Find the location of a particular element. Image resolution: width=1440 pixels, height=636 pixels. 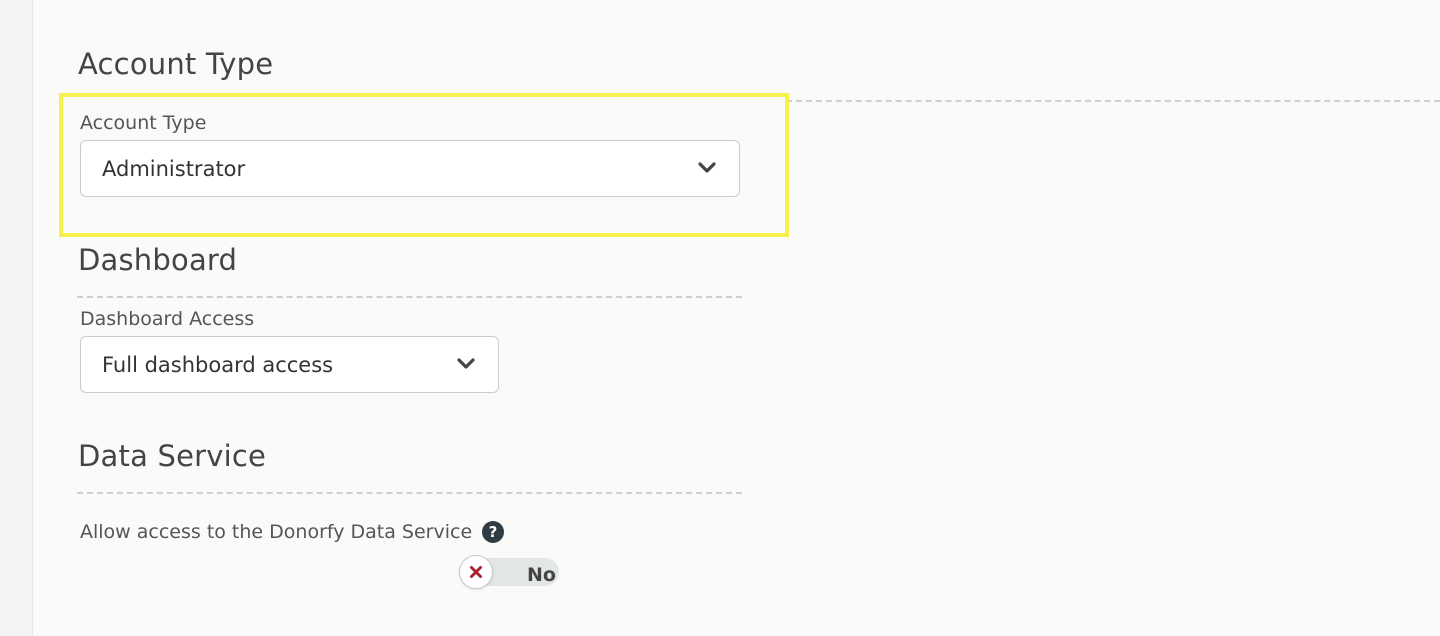

account-type-label: Account Type is located at coordinates (143, 123).